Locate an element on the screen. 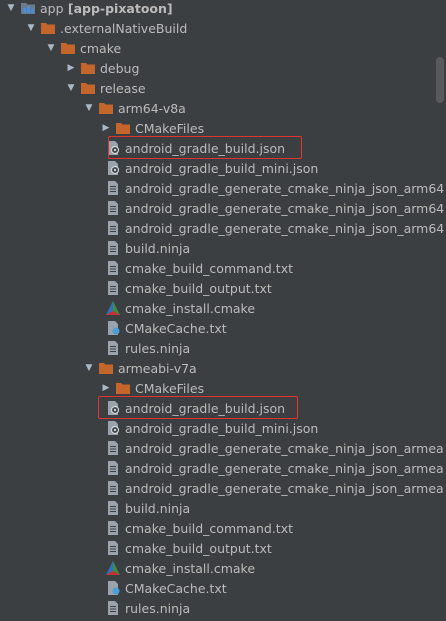 The width and height of the screenshot is (446, 621). tree-row: ▼ cmake is located at coordinates (223, 48).